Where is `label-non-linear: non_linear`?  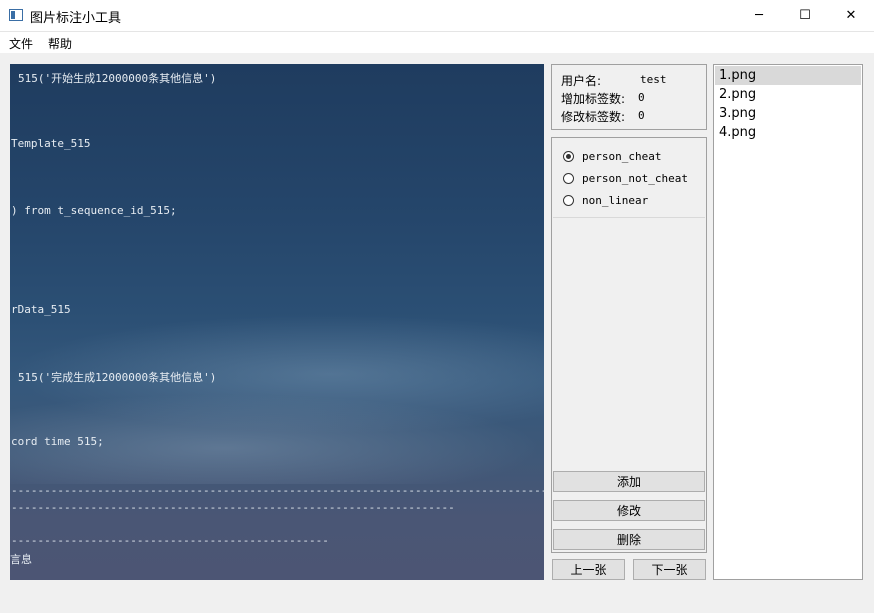 label-non-linear: non_linear is located at coordinates (615, 200).